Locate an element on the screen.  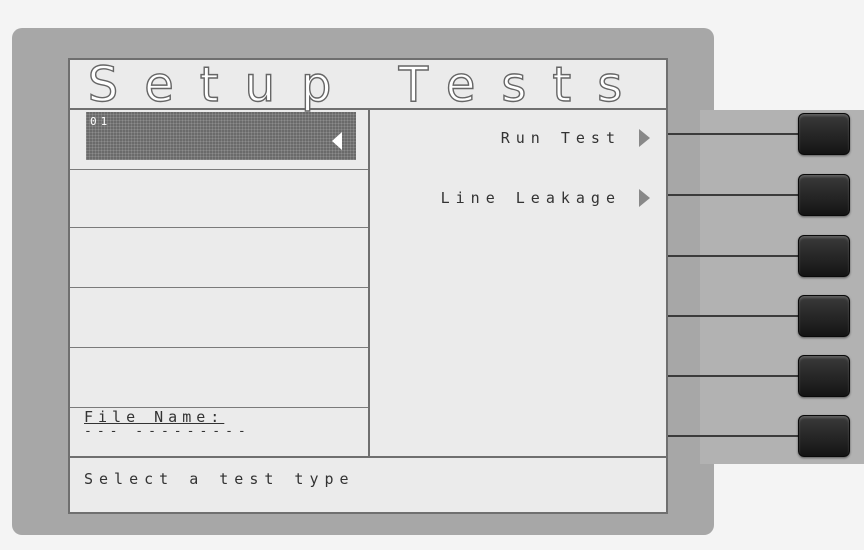
softkey-4-button is located at coordinates (824, 316).